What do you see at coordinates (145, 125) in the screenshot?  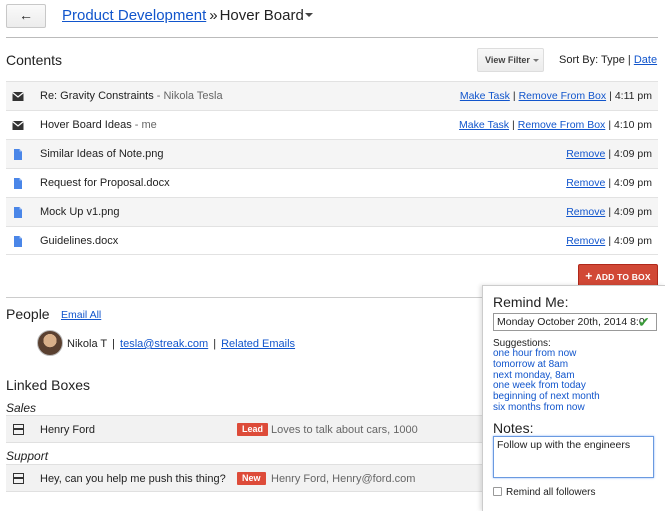 I see `item-sender: - me` at bounding box center [145, 125].